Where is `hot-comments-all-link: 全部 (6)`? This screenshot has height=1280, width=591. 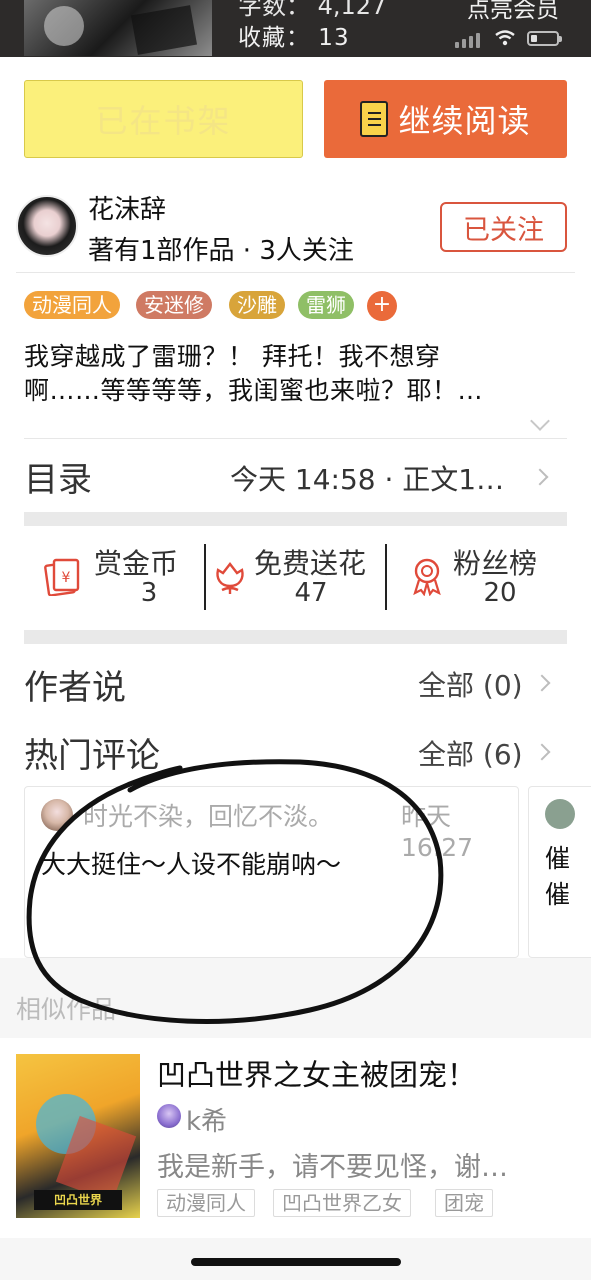
hot-comments-all-link: 全部 (6) is located at coordinates (470, 753).